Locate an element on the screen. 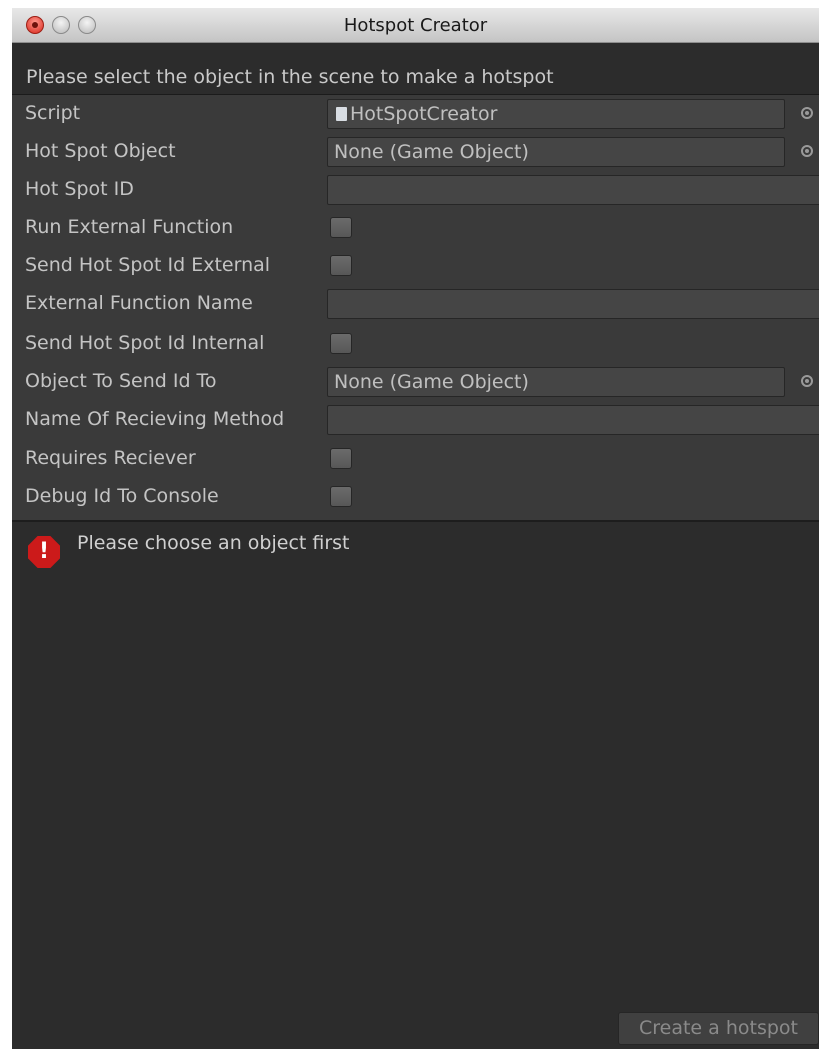 Image resolution: width=819 pixels, height=1049 pixels. name-of-recieving-method-input is located at coordinates (573, 420).